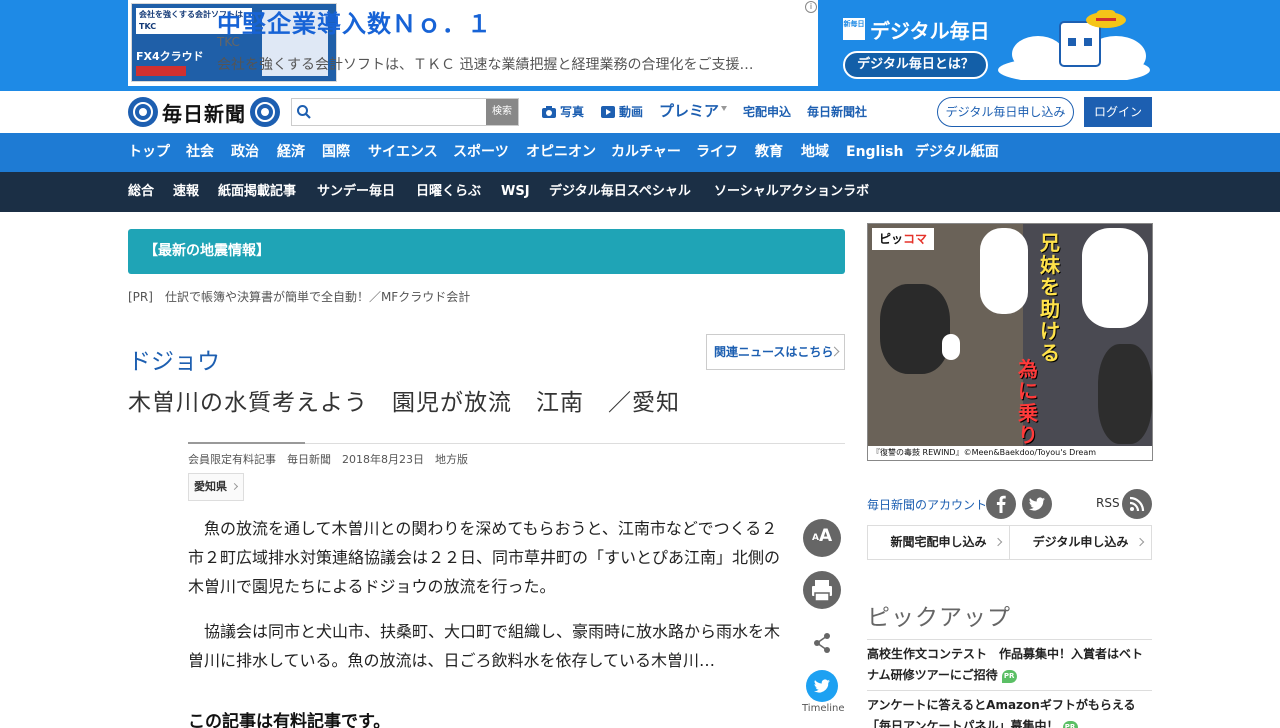  Describe the element at coordinates (874, 152) in the screenshot. I see `nav-english: English` at that location.